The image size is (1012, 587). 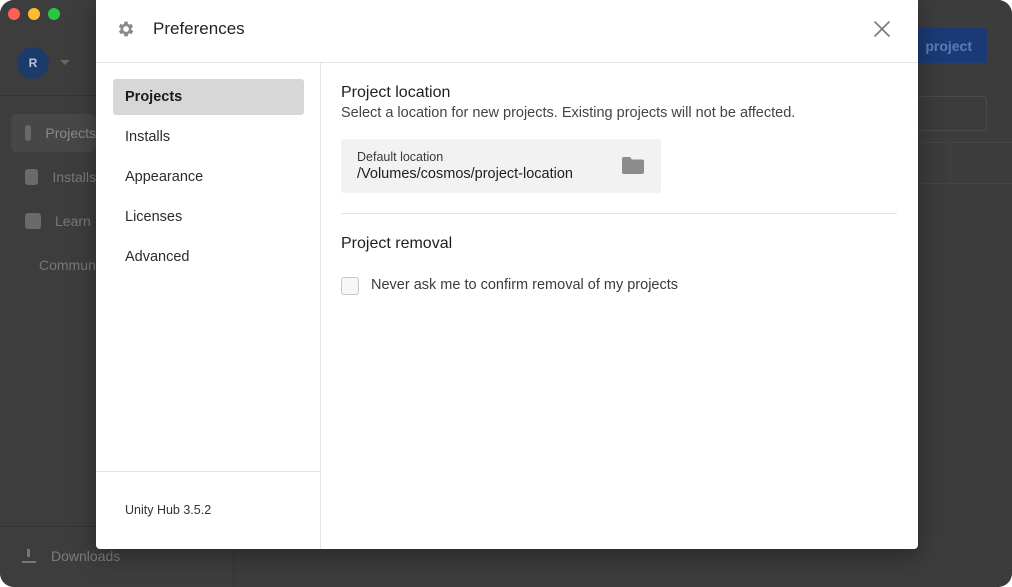 What do you see at coordinates (33, 63) in the screenshot?
I see `avatar: R` at bounding box center [33, 63].